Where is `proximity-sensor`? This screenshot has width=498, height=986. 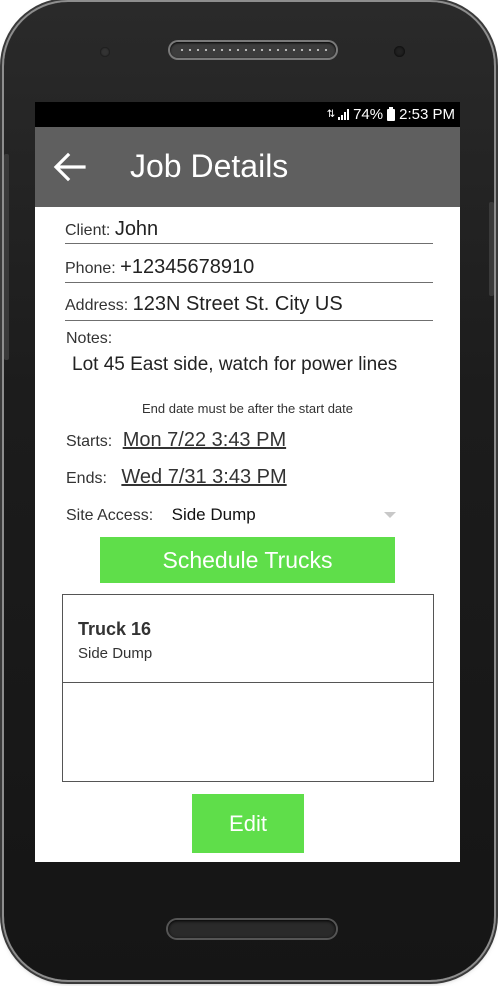 proximity-sensor is located at coordinates (399, 51).